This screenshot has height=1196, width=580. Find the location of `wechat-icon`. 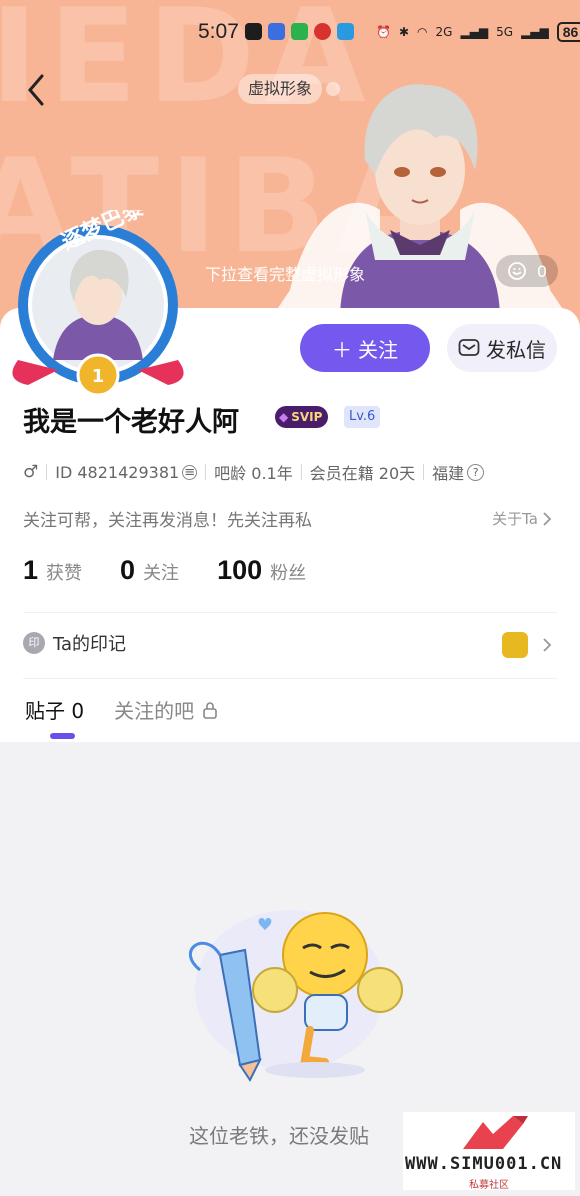

wechat-icon is located at coordinates (299, 31).